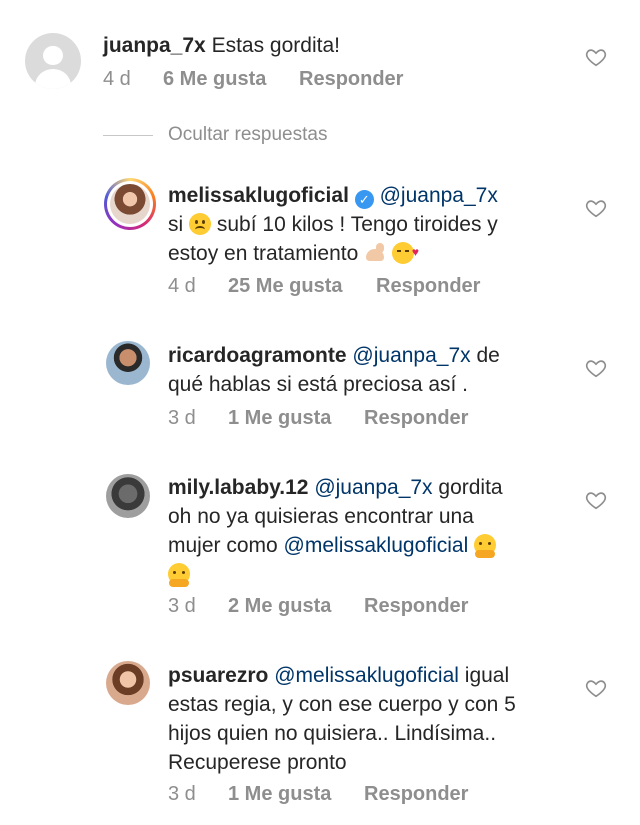  What do you see at coordinates (214, 79) in the screenshot?
I see `likes-count: 6 Me gusta` at bounding box center [214, 79].